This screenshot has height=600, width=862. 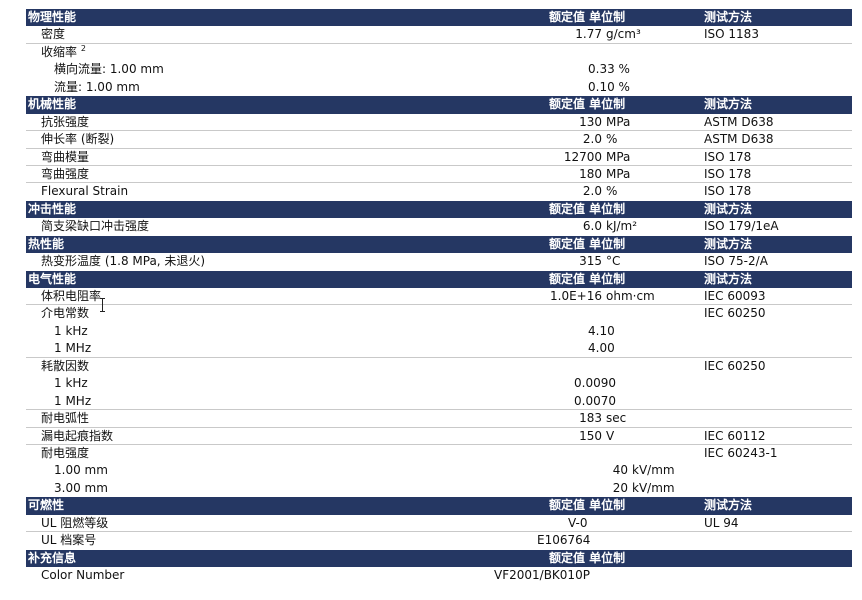 I want to click on property-row-hdt: 热变形温度 (1.8 MPa, 未退火) 315 °C ISO 75-2/A, so click(x=439, y=261).